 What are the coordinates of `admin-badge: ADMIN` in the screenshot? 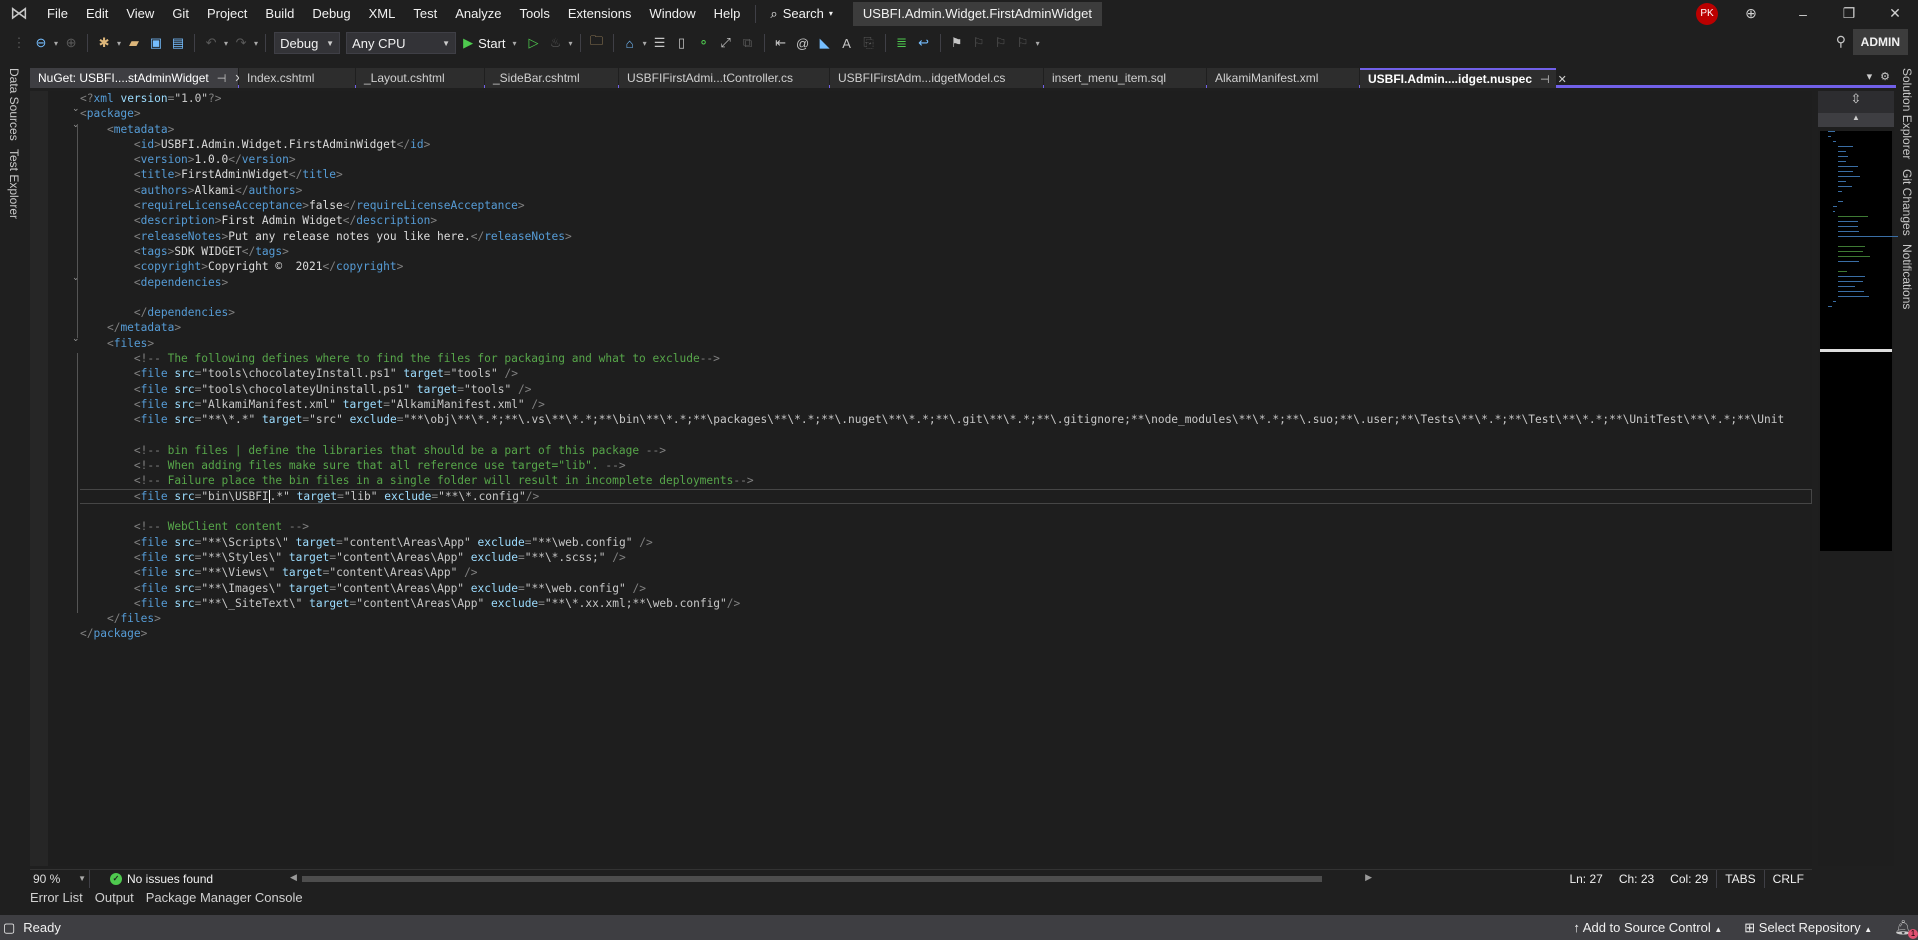 It's located at (1880, 42).